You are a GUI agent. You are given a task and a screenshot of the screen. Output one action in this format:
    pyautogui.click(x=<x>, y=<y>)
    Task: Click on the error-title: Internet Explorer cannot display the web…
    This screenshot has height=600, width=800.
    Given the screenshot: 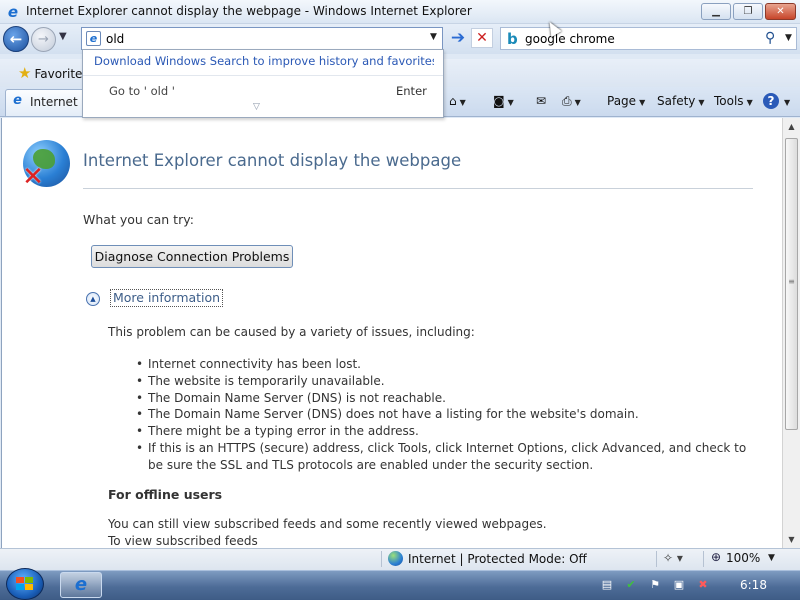 What is the action you would take?
    pyautogui.click(x=272, y=160)
    